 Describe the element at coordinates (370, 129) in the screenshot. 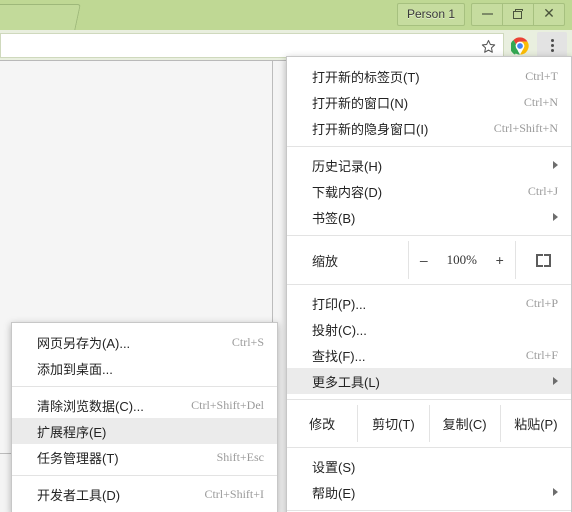

I see `menu-item-label: 打开新的隐身窗口(I)` at that location.